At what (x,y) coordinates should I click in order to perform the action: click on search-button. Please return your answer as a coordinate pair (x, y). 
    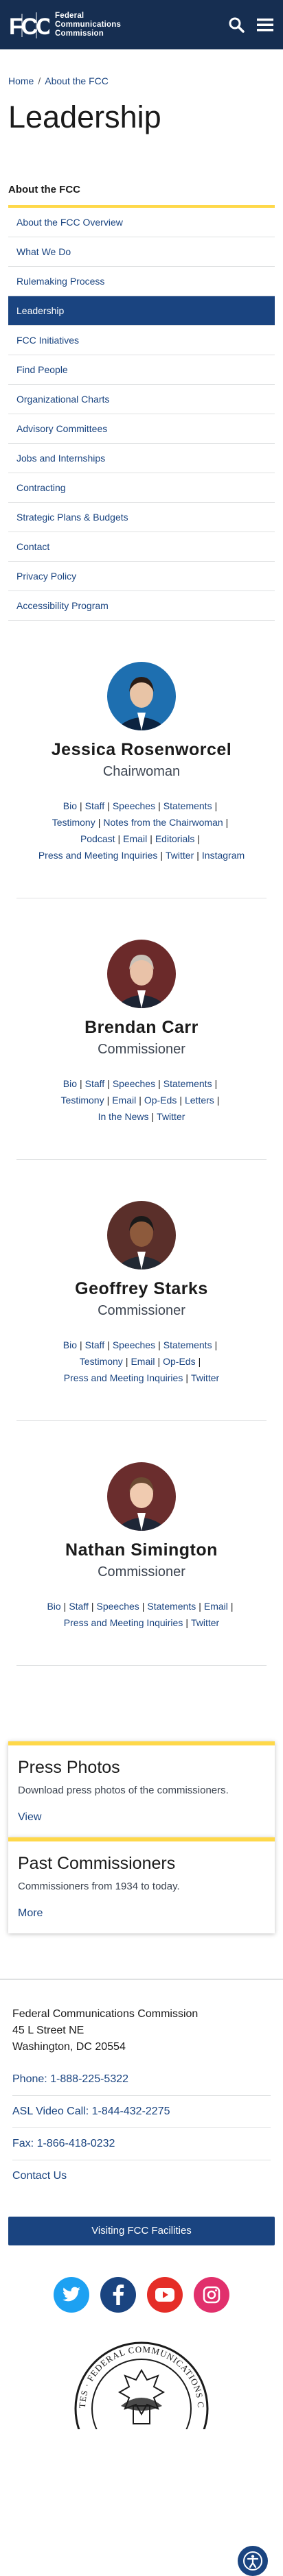
    Looking at the image, I should click on (236, 24).